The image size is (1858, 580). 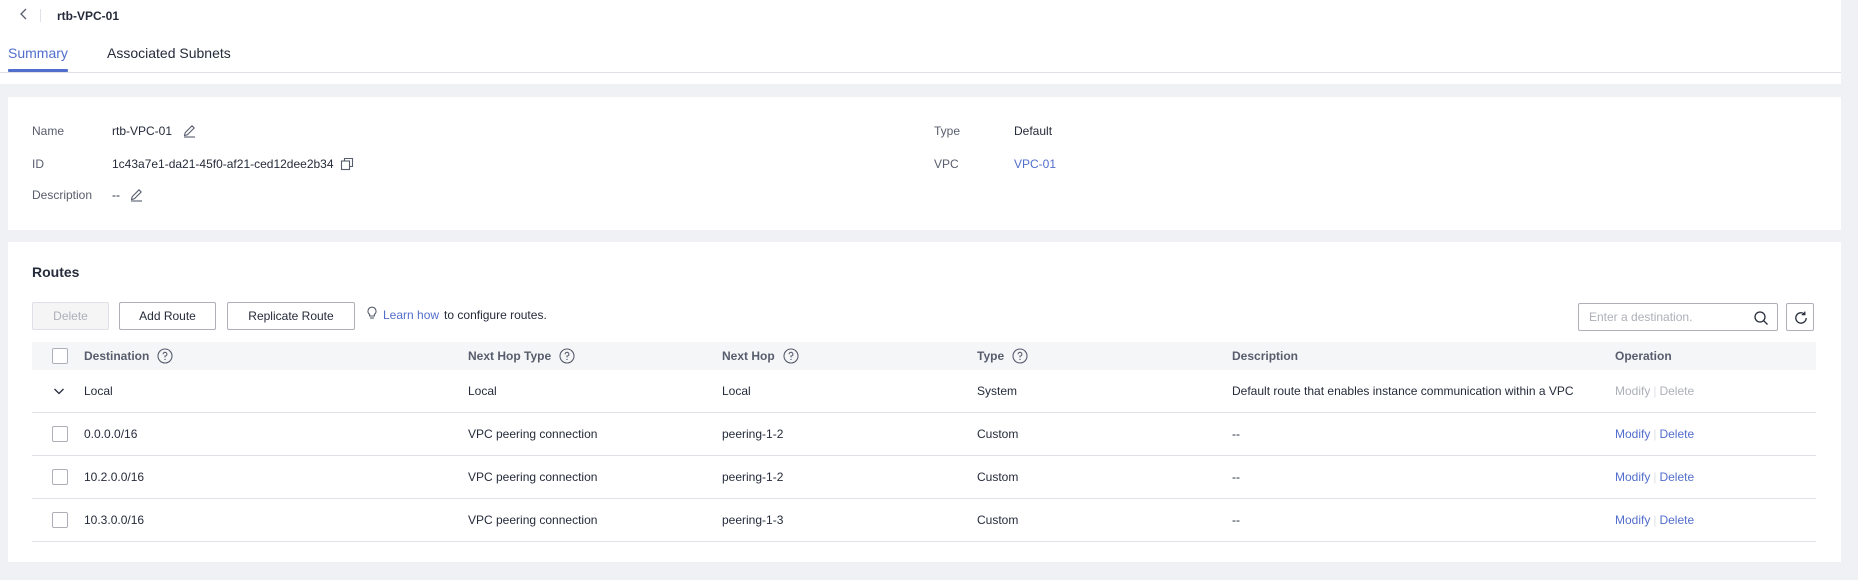 What do you see at coordinates (70, 316) in the screenshot?
I see `delete-button: Delete` at bounding box center [70, 316].